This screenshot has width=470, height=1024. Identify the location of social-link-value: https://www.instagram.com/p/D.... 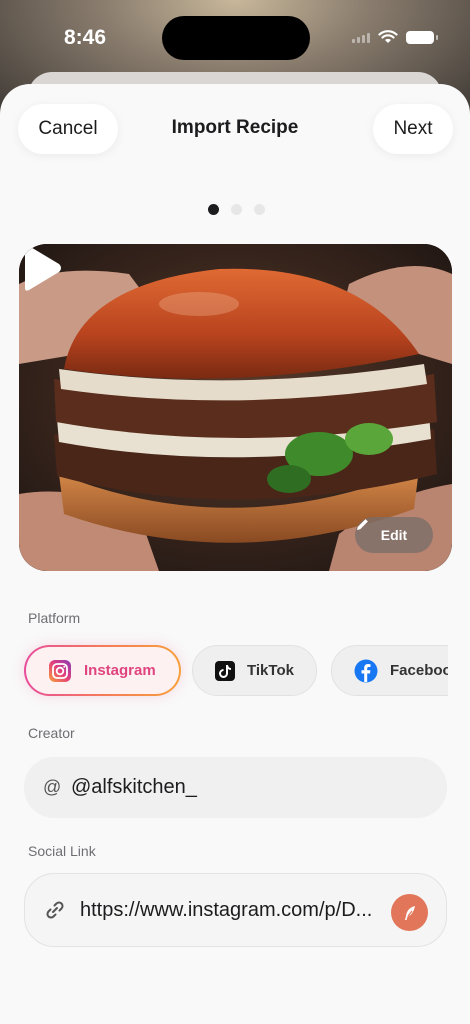
(230, 910).